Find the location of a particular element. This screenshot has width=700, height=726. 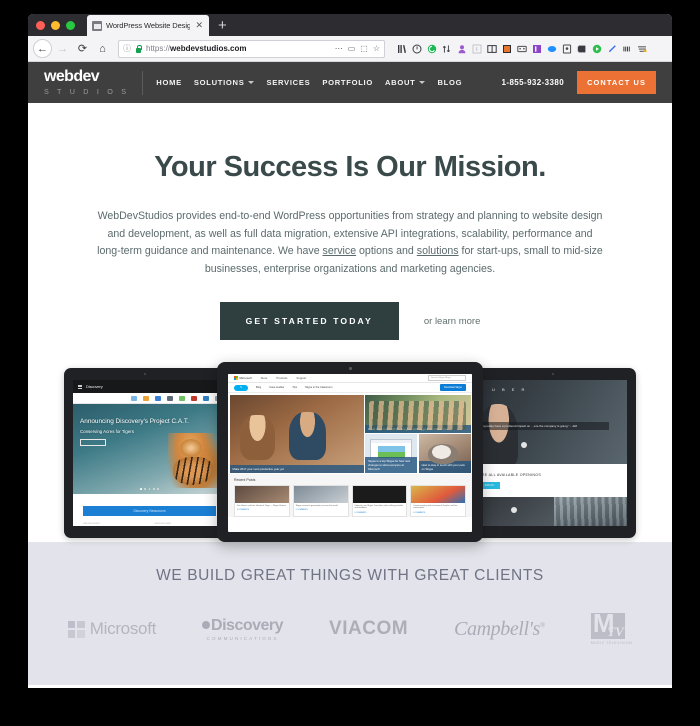

ms-menu-products: Products is located at coordinates (281, 378).